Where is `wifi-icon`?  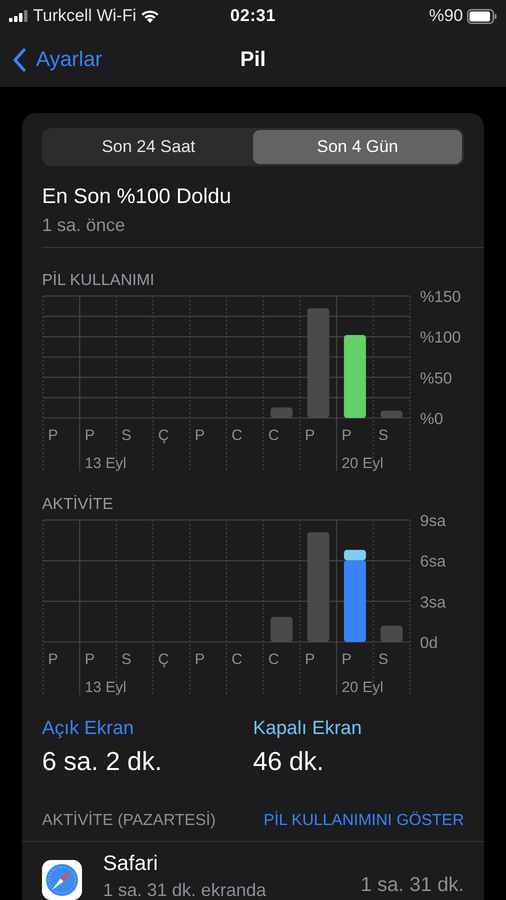
wifi-icon is located at coordinates (150, 16).